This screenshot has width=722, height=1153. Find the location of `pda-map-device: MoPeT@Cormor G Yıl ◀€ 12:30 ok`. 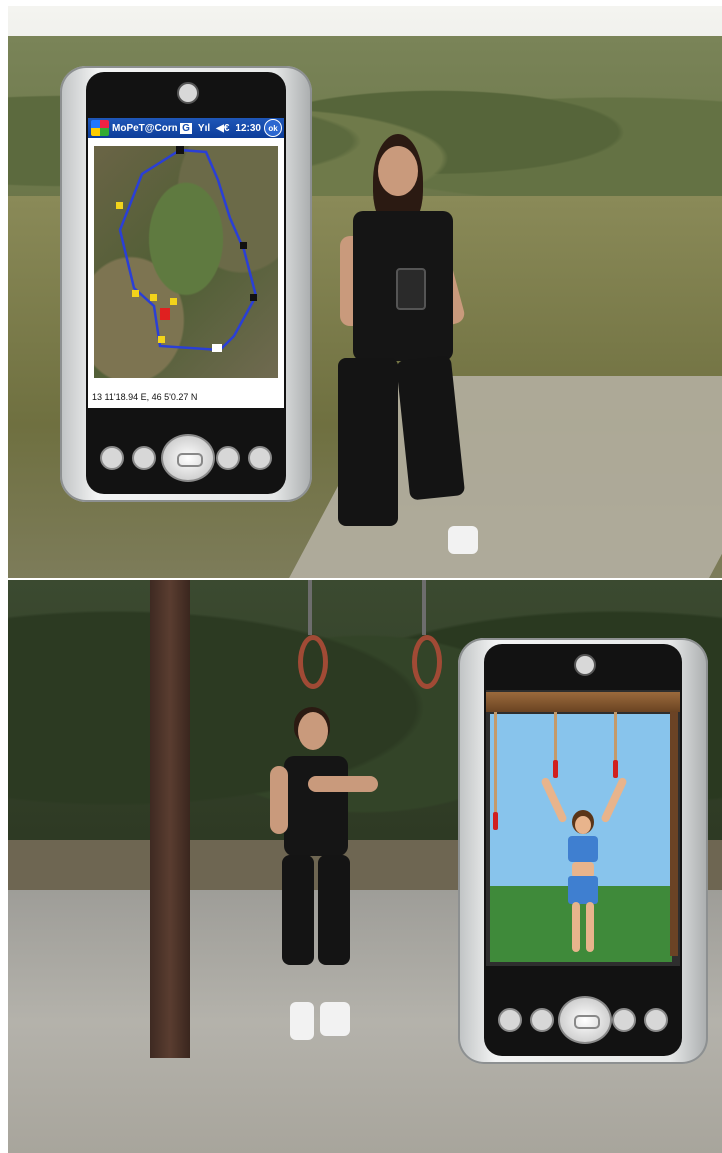

pda-map-device: MoPeT@Cormor G Yıl ◀€ 12:30 ok is located at coordinates (186, 284).